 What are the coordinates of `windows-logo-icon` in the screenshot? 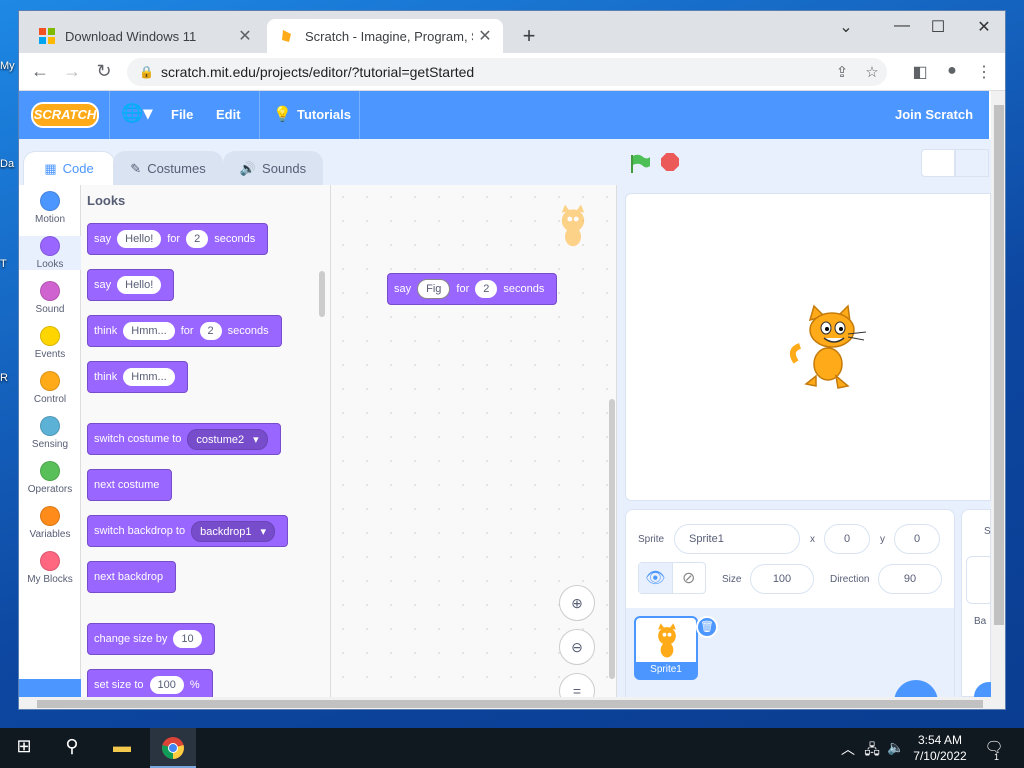 It's located at (47, 36).